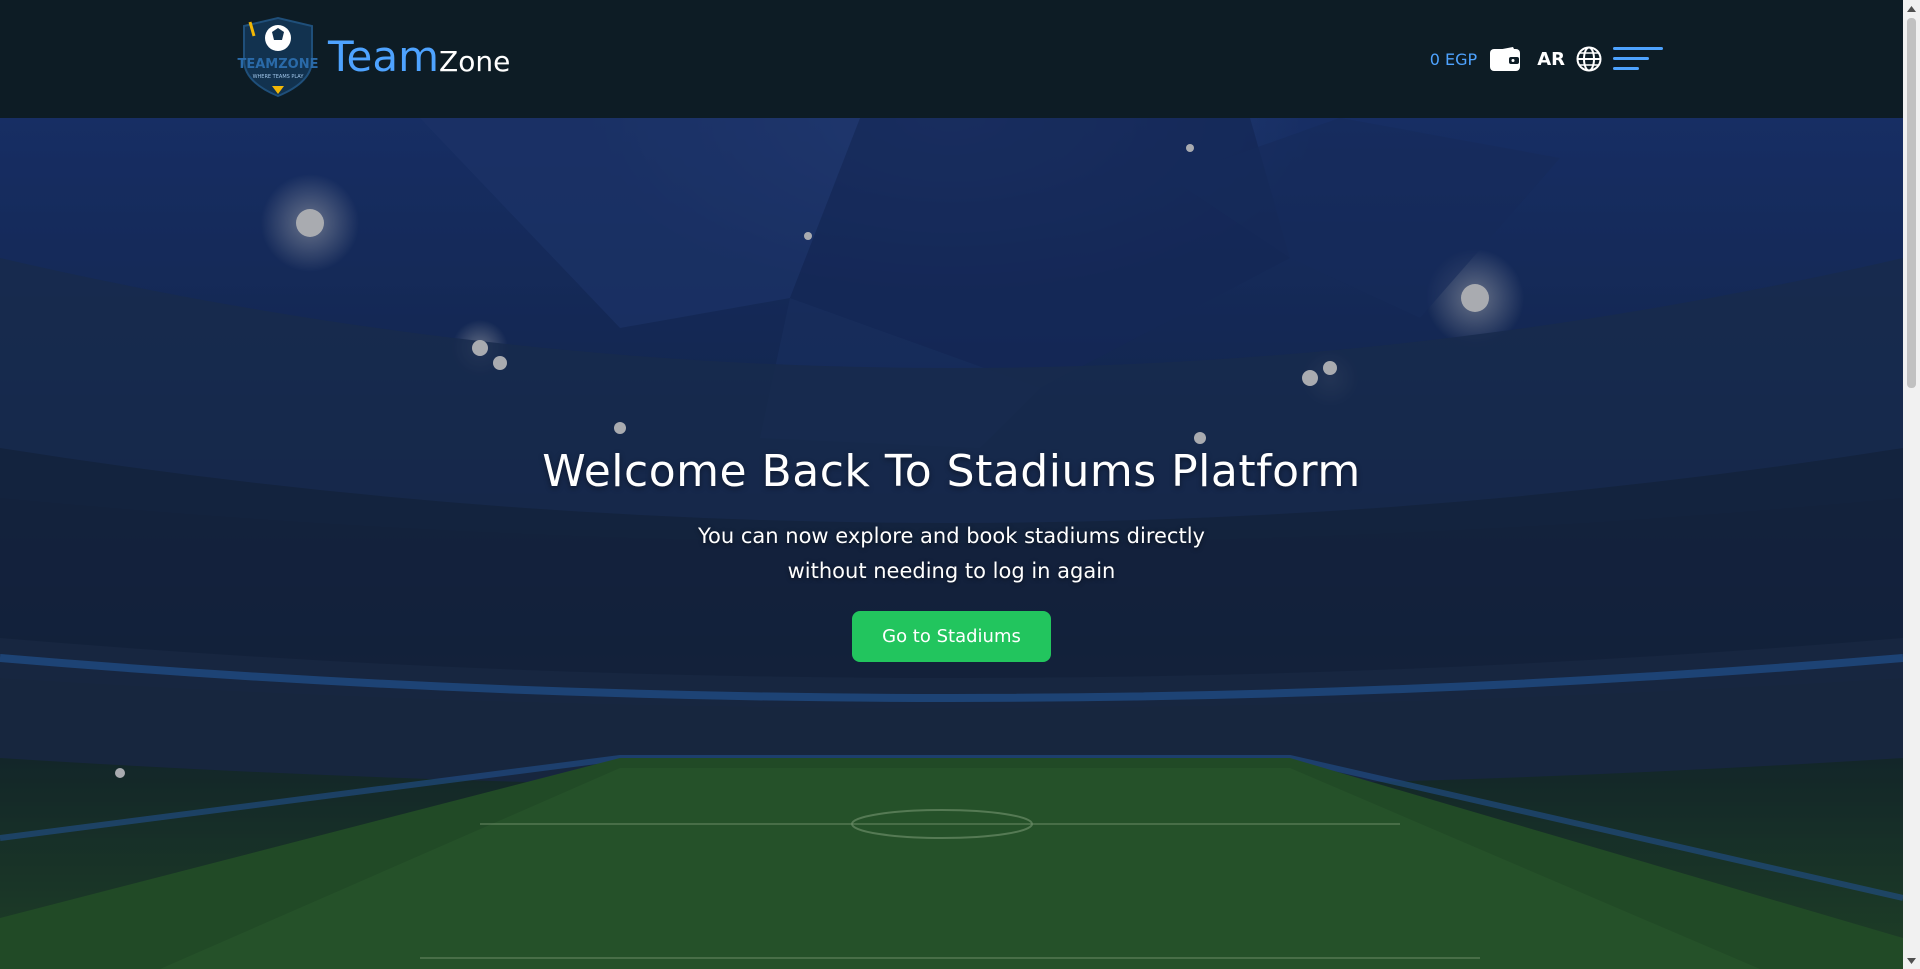 This screenshot has height=969, width=1920. What do you see at coordinates (951, 636) in the screenshot?
I see `go-to-stadiums-button: Go to Stadiums` at bounding box center [951, 636].